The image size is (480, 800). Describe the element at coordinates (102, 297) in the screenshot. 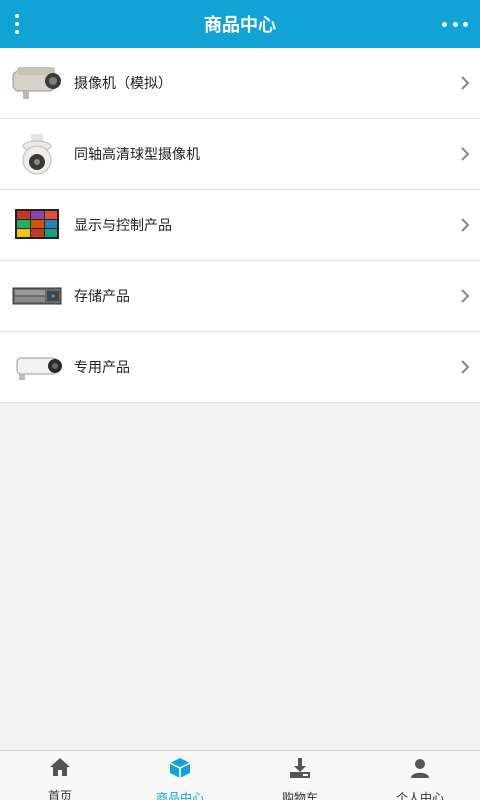

I see `category-label: 存储产品` at that location.